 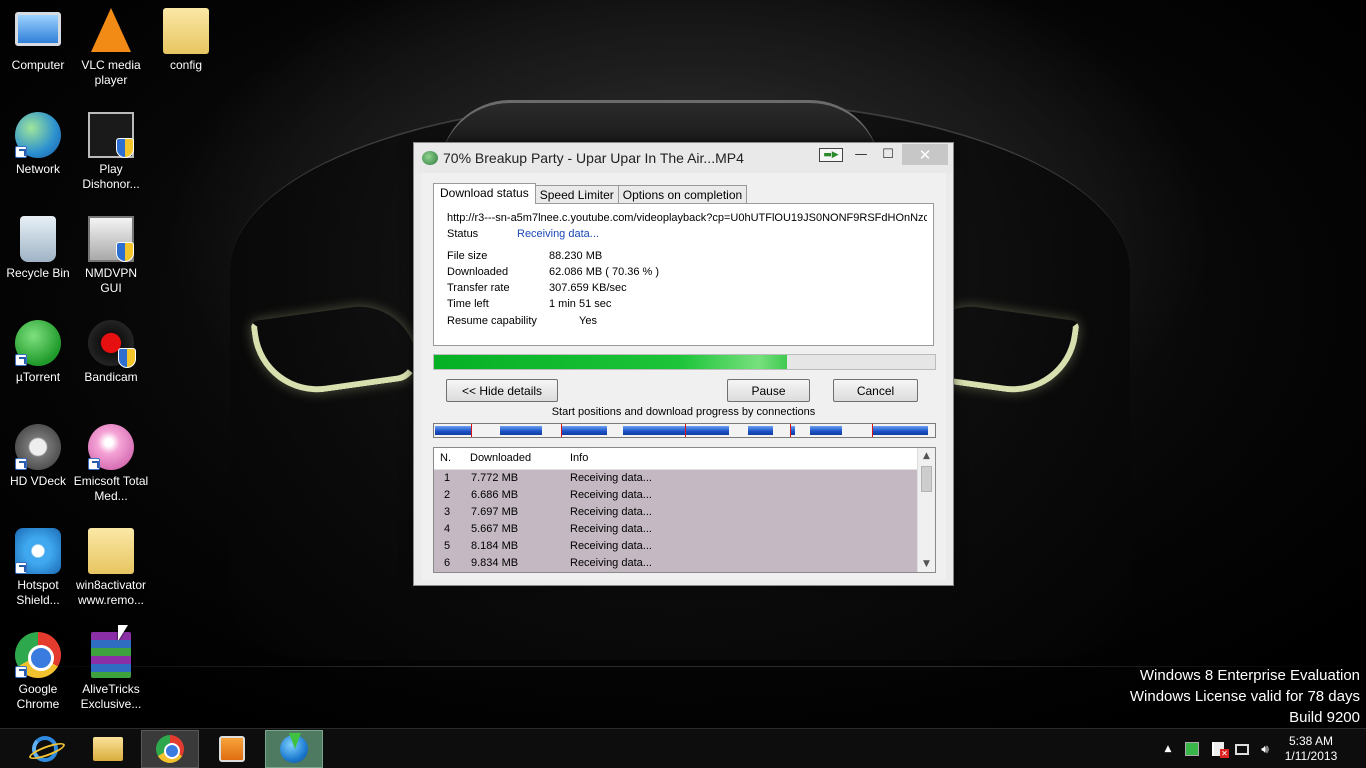 I want to click on download-progress-bar, so click(x=684, y=362).